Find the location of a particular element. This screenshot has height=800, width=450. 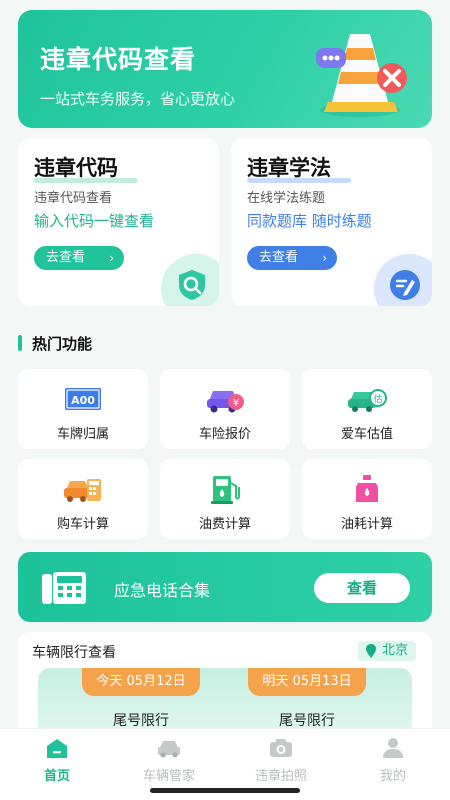

card-subtitle: 在线学法练题 is located at coordinates (286, 198).